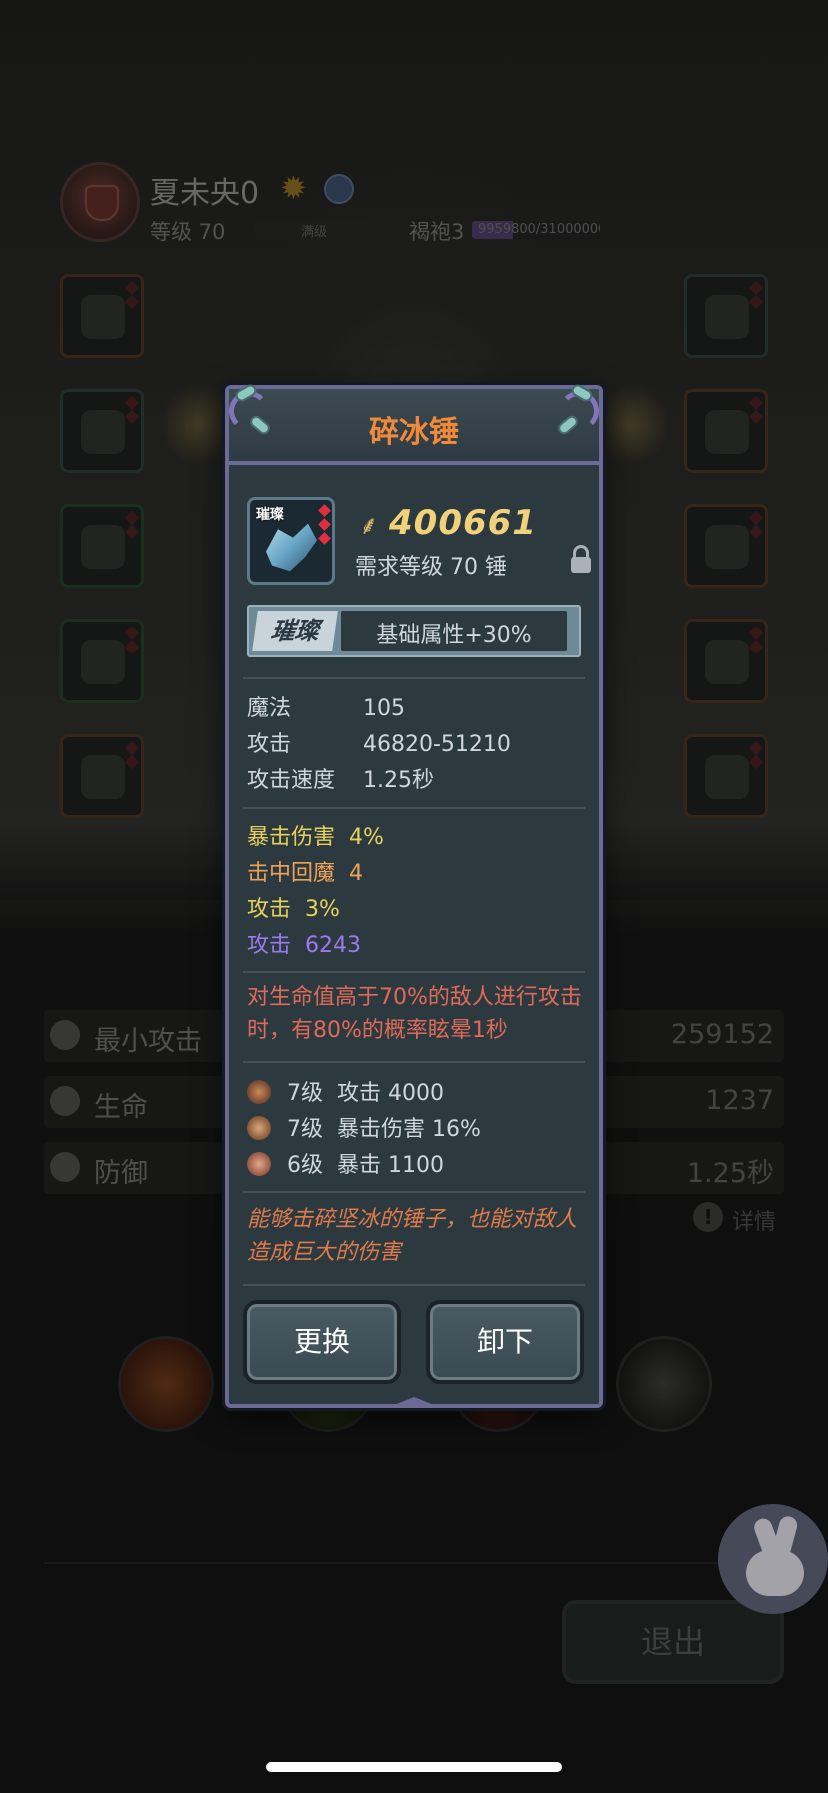  What do you see at coordinates (322, 909) in the screenshot?
I see `affix-value: 3%` at bounding box center [322, 909].